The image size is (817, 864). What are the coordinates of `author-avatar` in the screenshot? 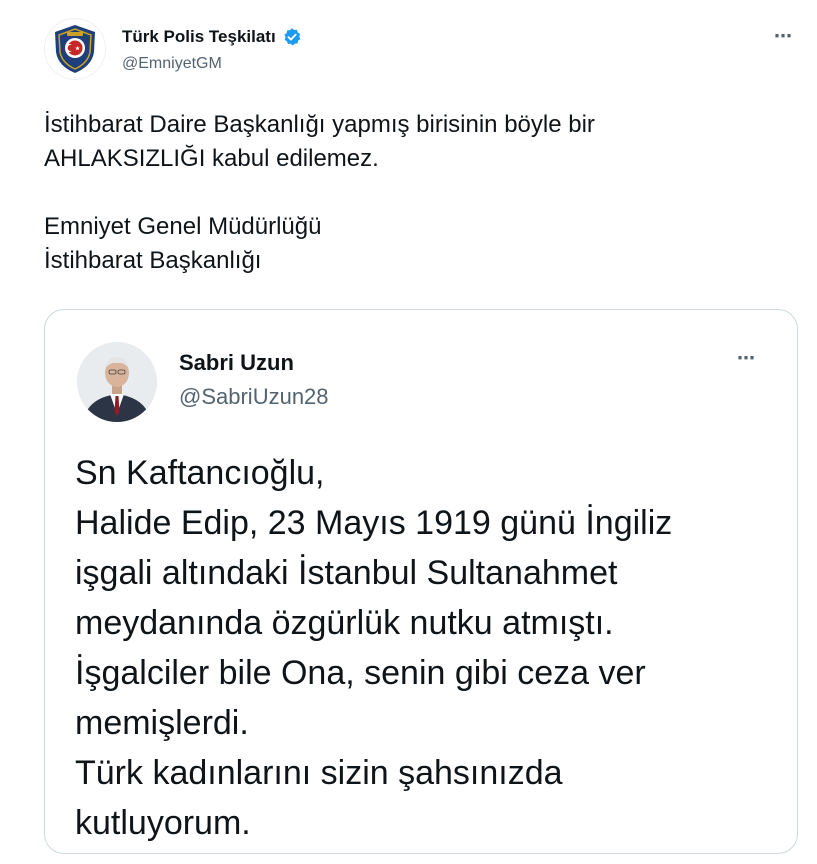 It's located at (75, 49).